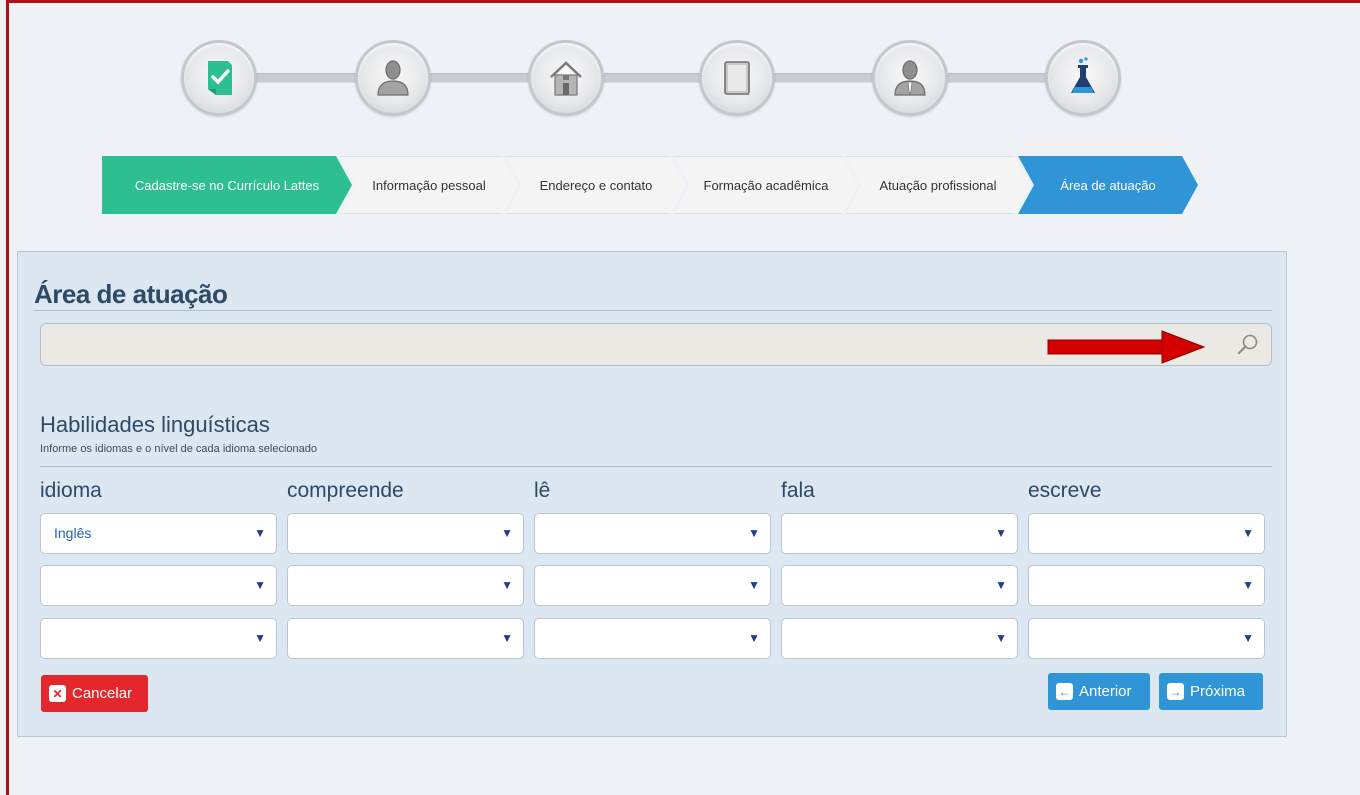 This screenshot has width=1360, height=795. What do you see at coordinates (345, 490) in the screenshot?
I see `column-header-compreende: compreende` at bounding box center [345, 490].